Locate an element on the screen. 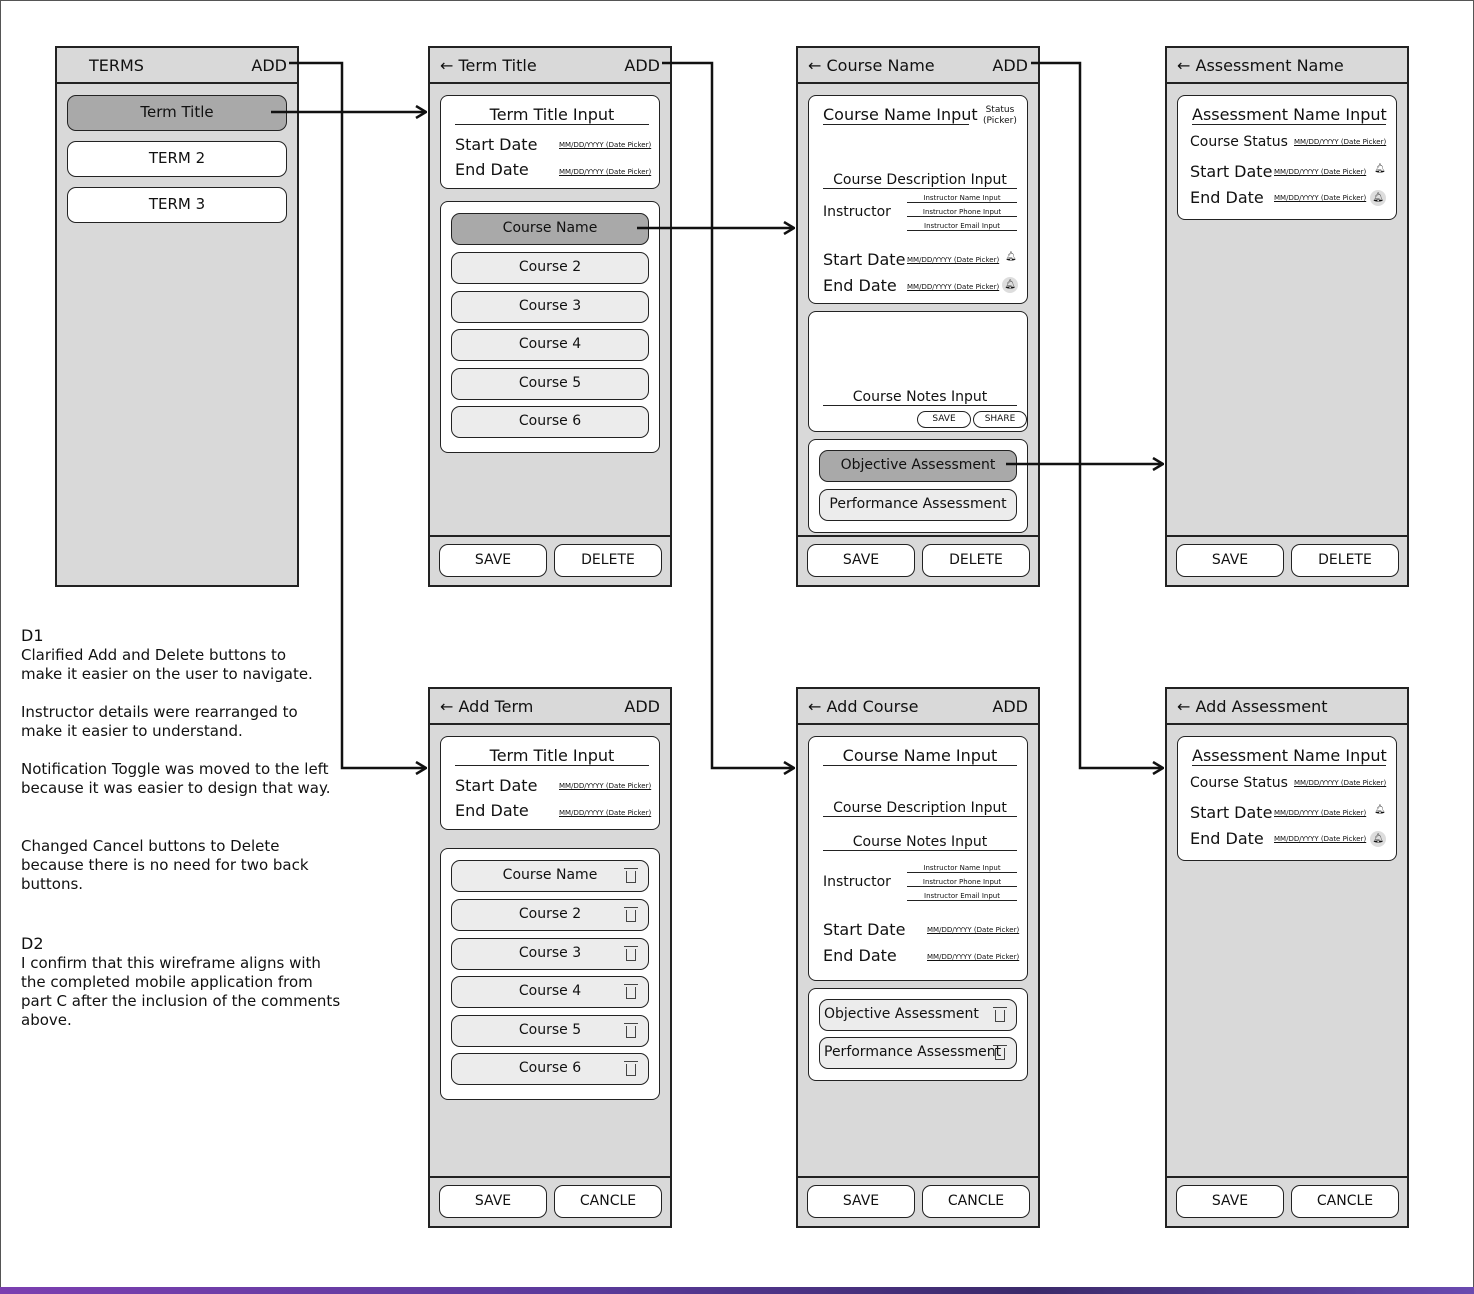 This screenshot has height=1294, width=1474. arrow-add-to-add-course is located at coordinates (728, 414).